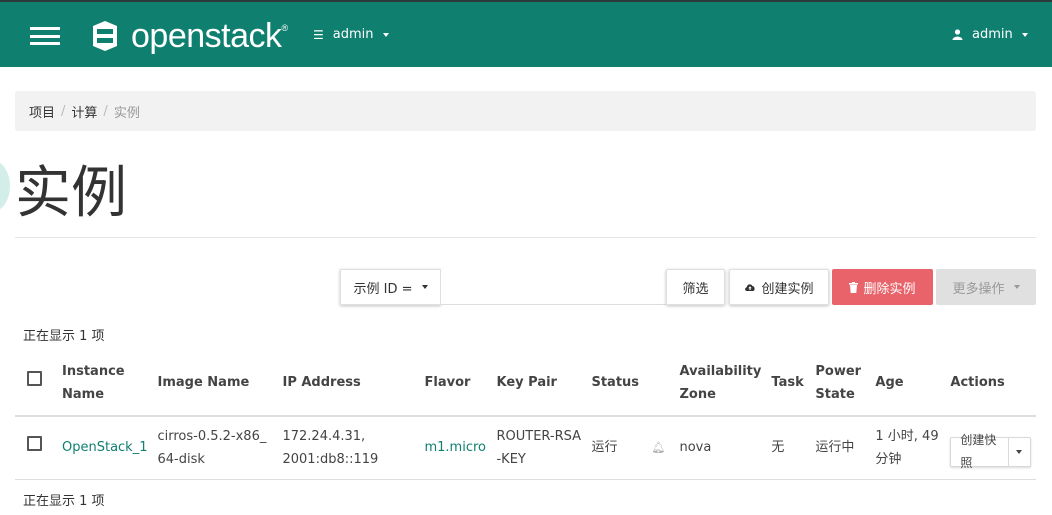 This screenshot has height=515, width=1052. I want to click on flavor-link: m1.micro, so click(455, 447).